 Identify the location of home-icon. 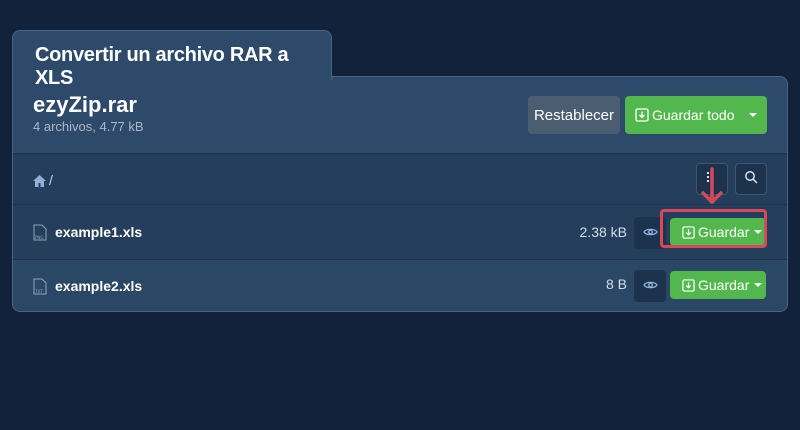
(39, 183).